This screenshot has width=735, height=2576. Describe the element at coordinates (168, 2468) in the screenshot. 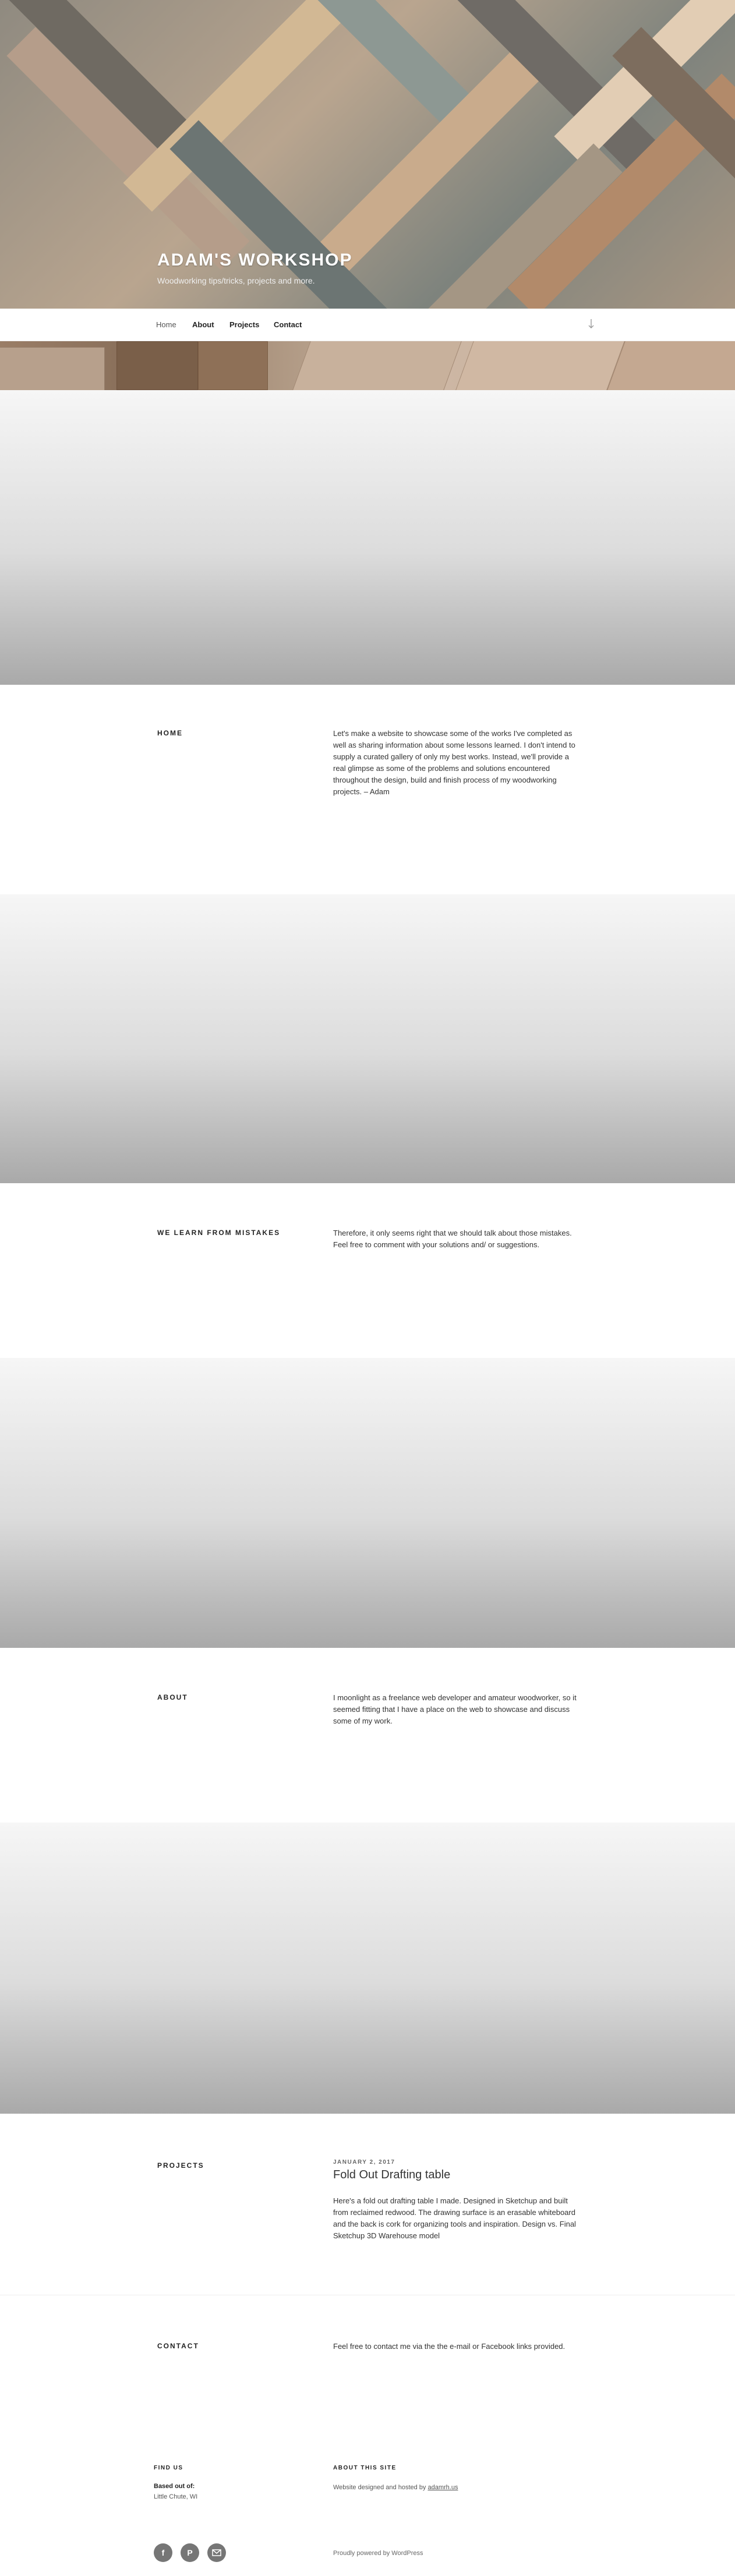

I see `footer-find-us-heading: FIND US` at that location.